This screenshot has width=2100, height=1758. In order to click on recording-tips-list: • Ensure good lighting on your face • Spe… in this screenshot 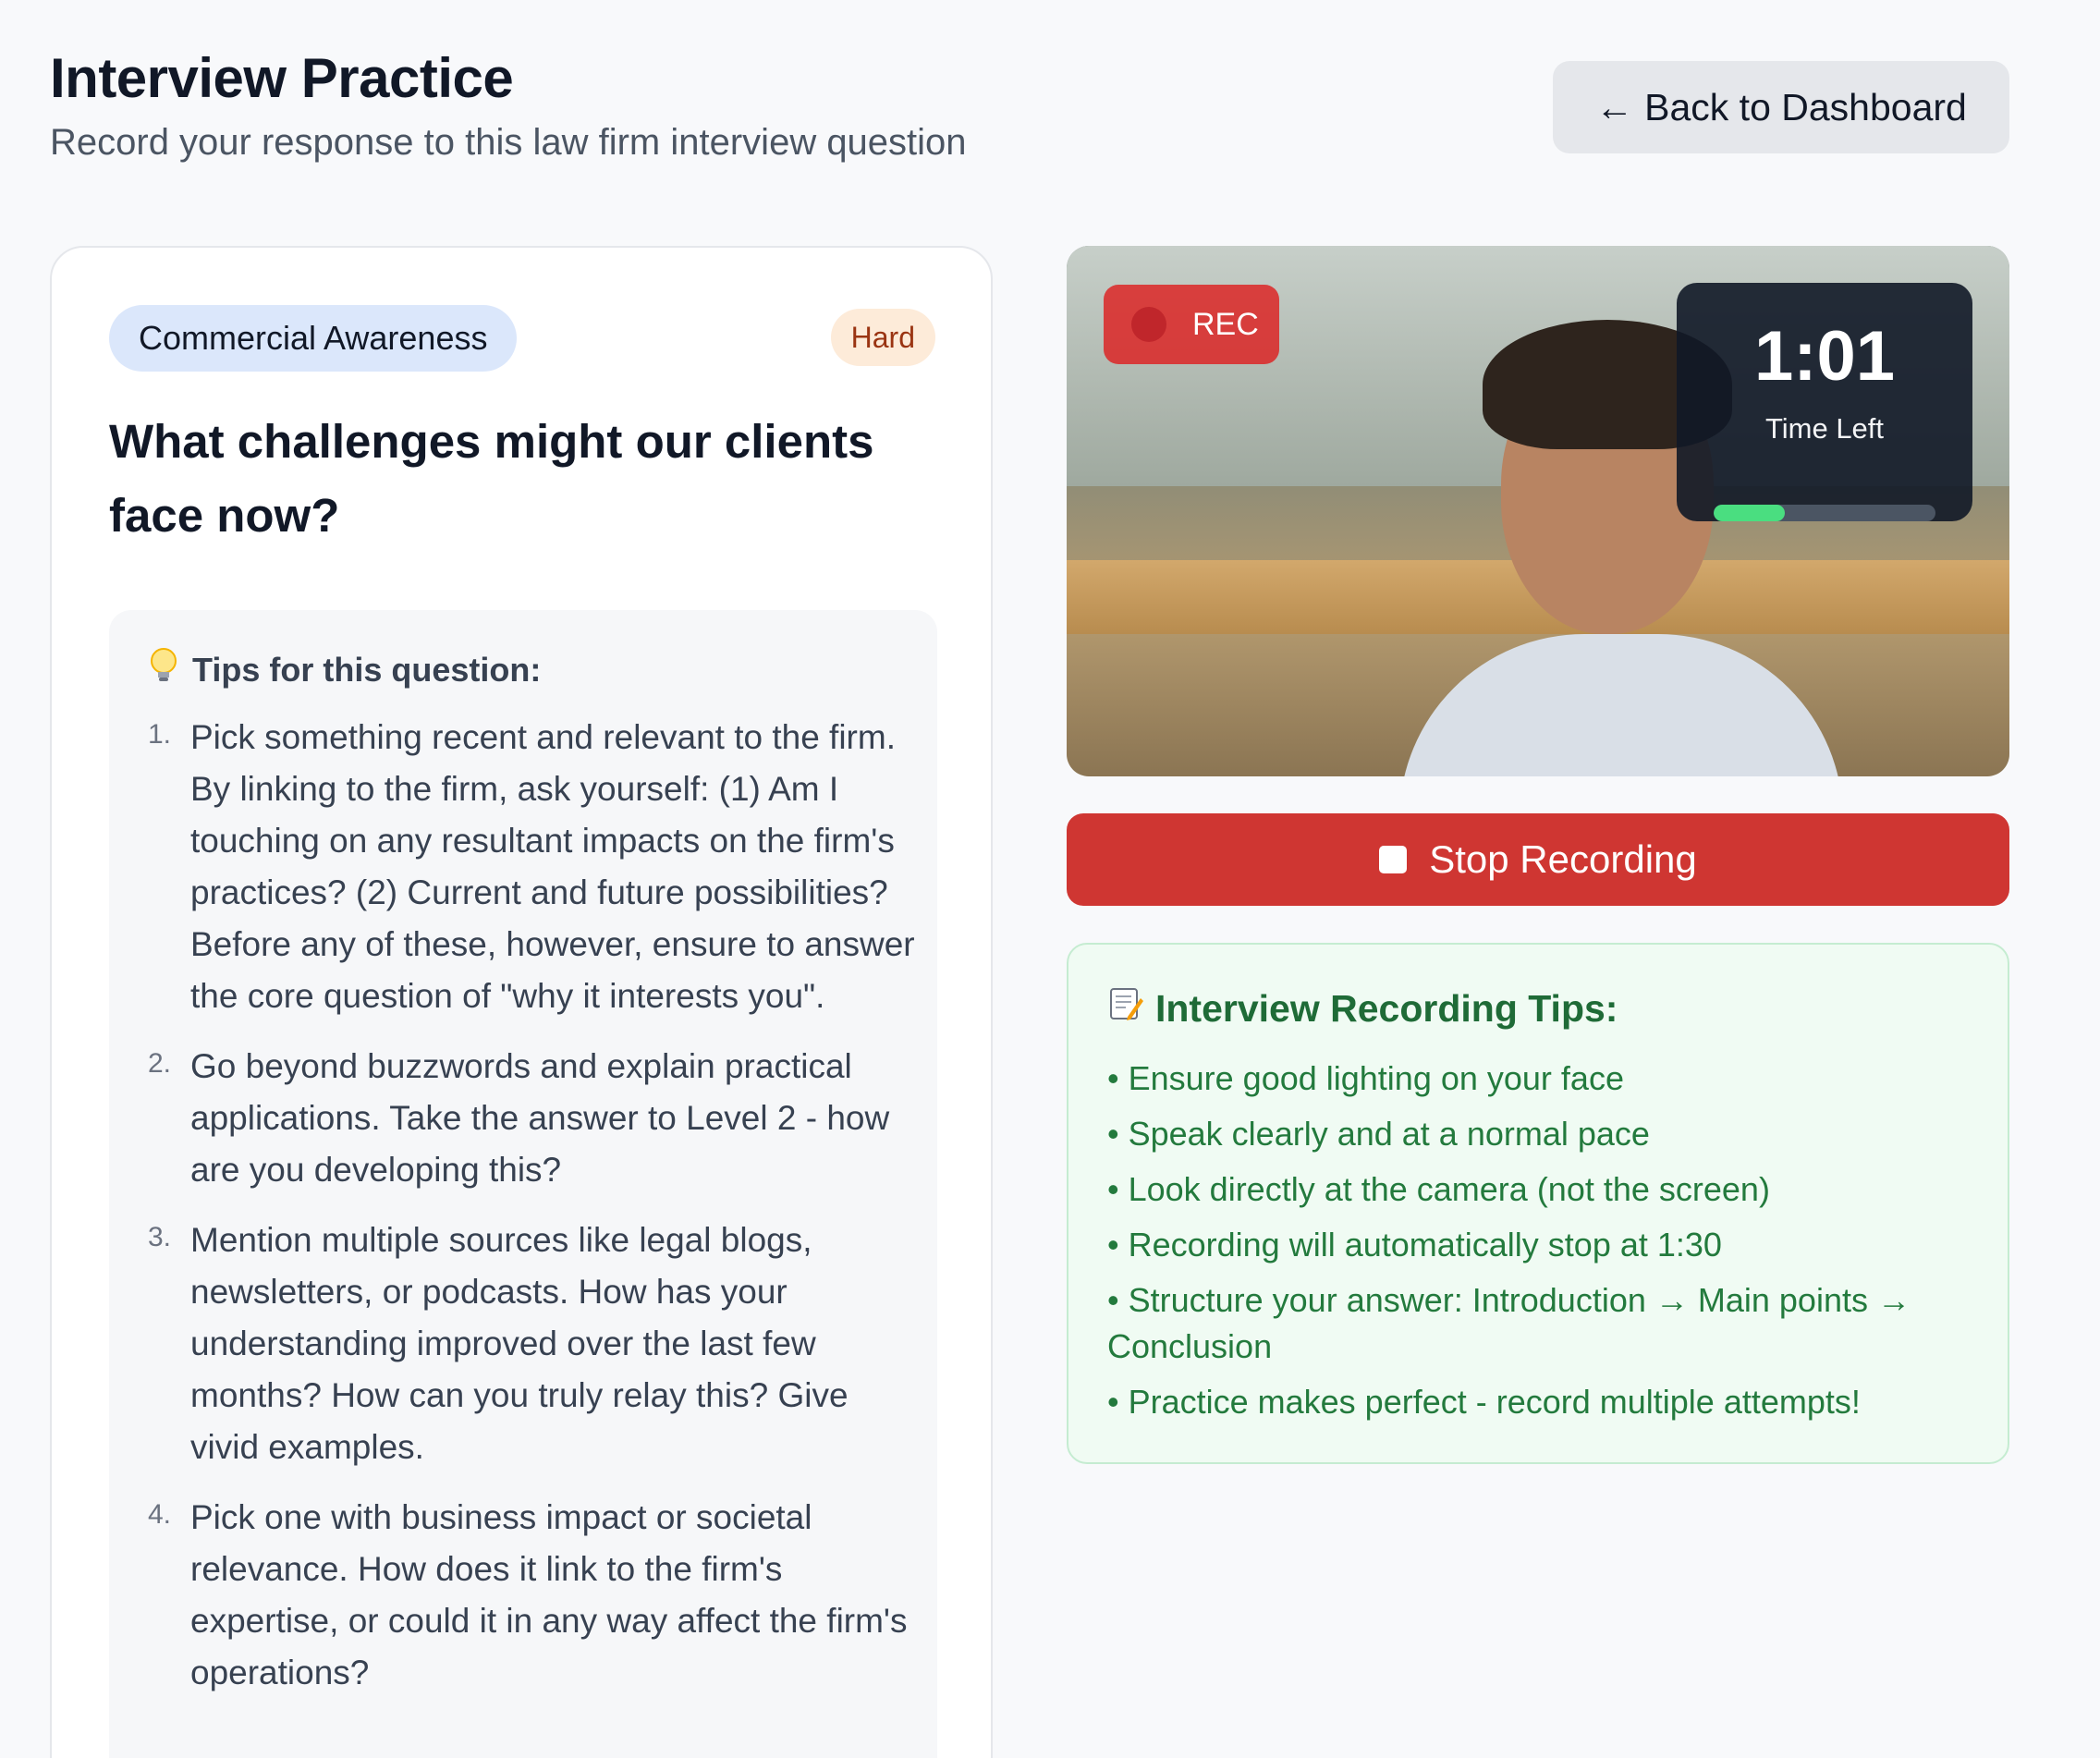, I will do `click(1546, 1245)`.